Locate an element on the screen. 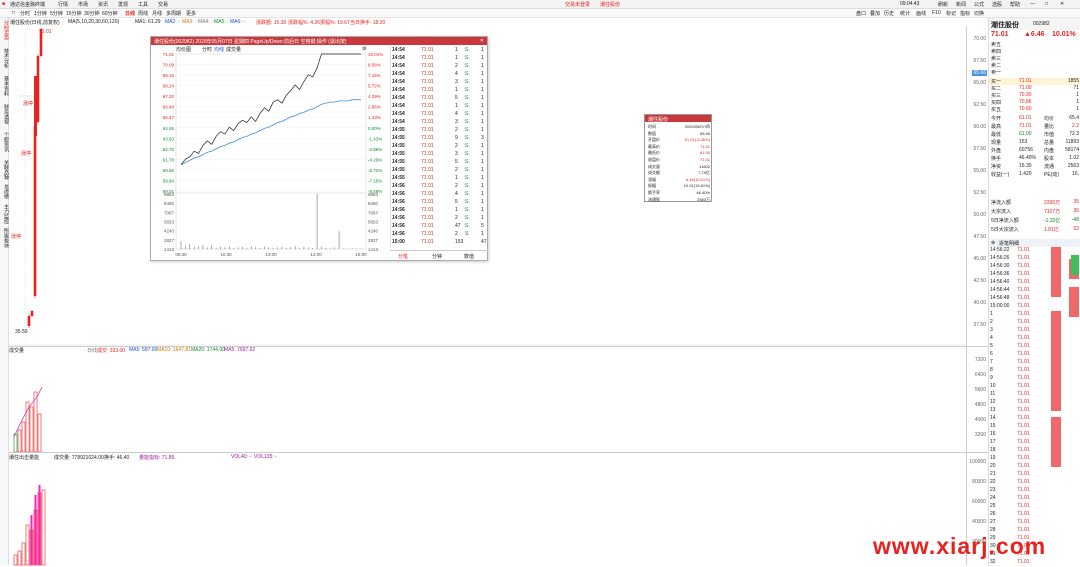  trade-tick-row: 14:54 71.01 1 S 1 is located at coordinates (440, 106).